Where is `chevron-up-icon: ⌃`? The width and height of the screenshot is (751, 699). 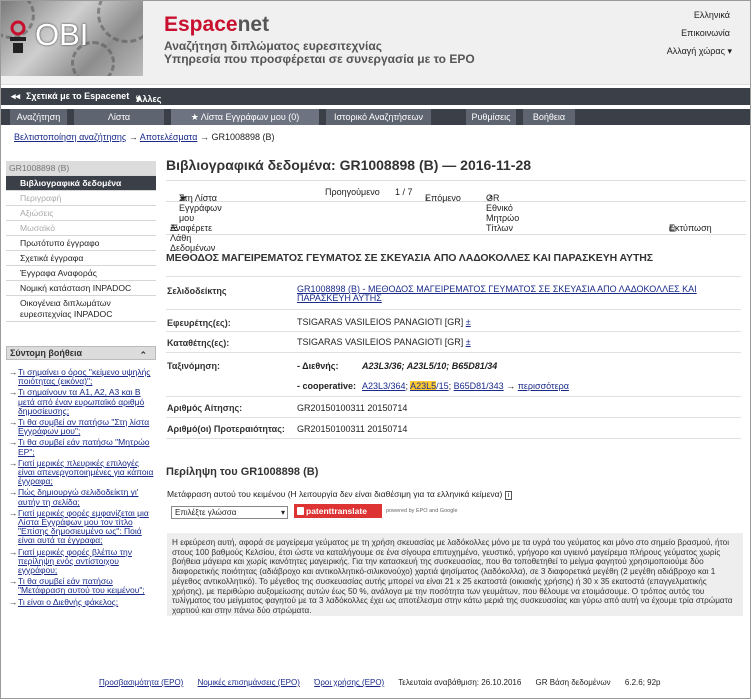
chevron-up-icon: ⌃ is located at coordinates (143, 355).